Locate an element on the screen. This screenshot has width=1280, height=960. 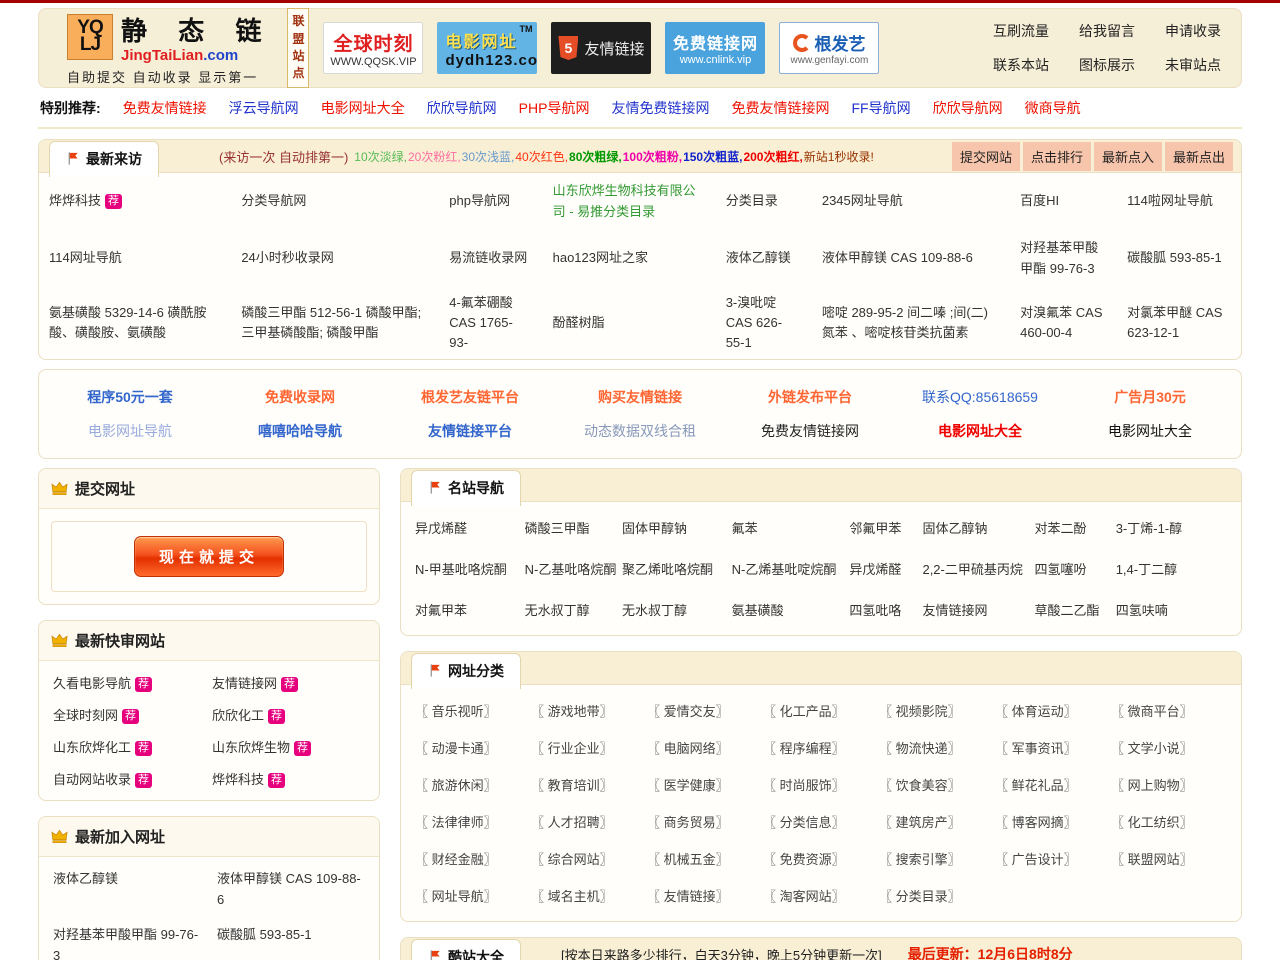
category-link: 〖 分类目录〗 is located at coordinates (937, 895).